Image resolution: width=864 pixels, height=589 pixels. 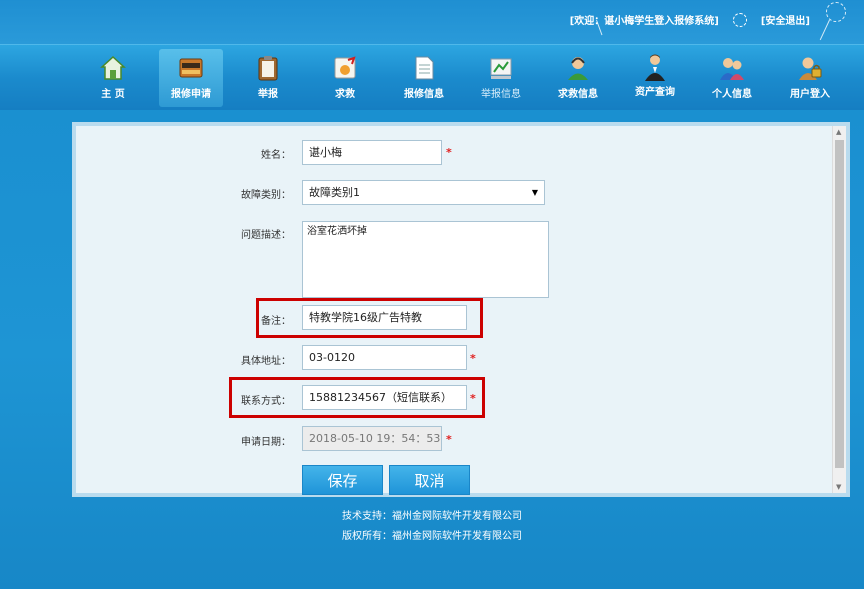 What do you see at coordinates (432, 516) in the screenshot?
I see `footer-support: 技术支持：福州金网际软件开发有限公司` at bounding box center [432, 516].